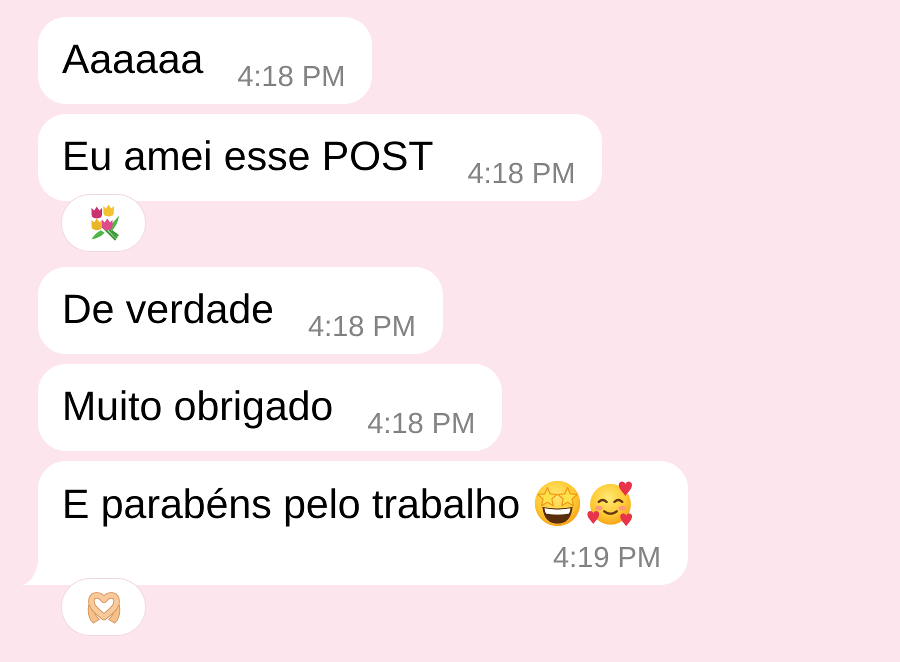 Image resolution: width=900 pixels, height=662 pixels. I want to click on message-text: Eu amei esse POST, so click(248, 156).